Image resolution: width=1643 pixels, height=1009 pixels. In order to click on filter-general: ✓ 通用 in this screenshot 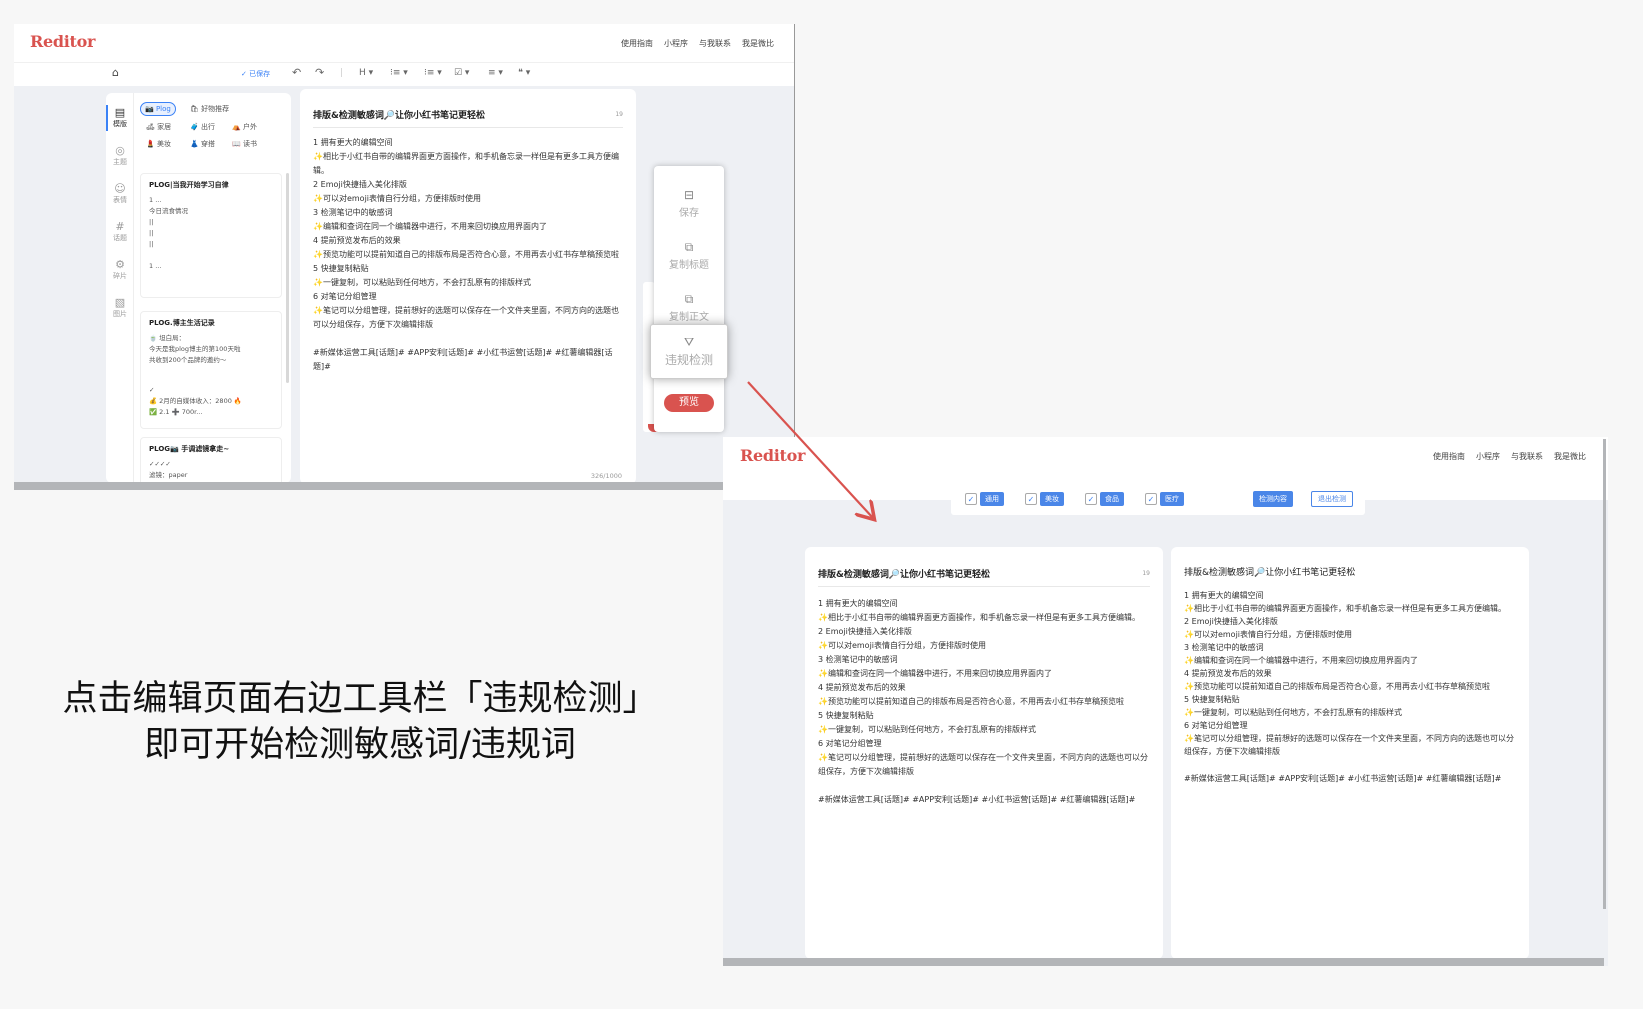, I will do `click(984, 499)`.